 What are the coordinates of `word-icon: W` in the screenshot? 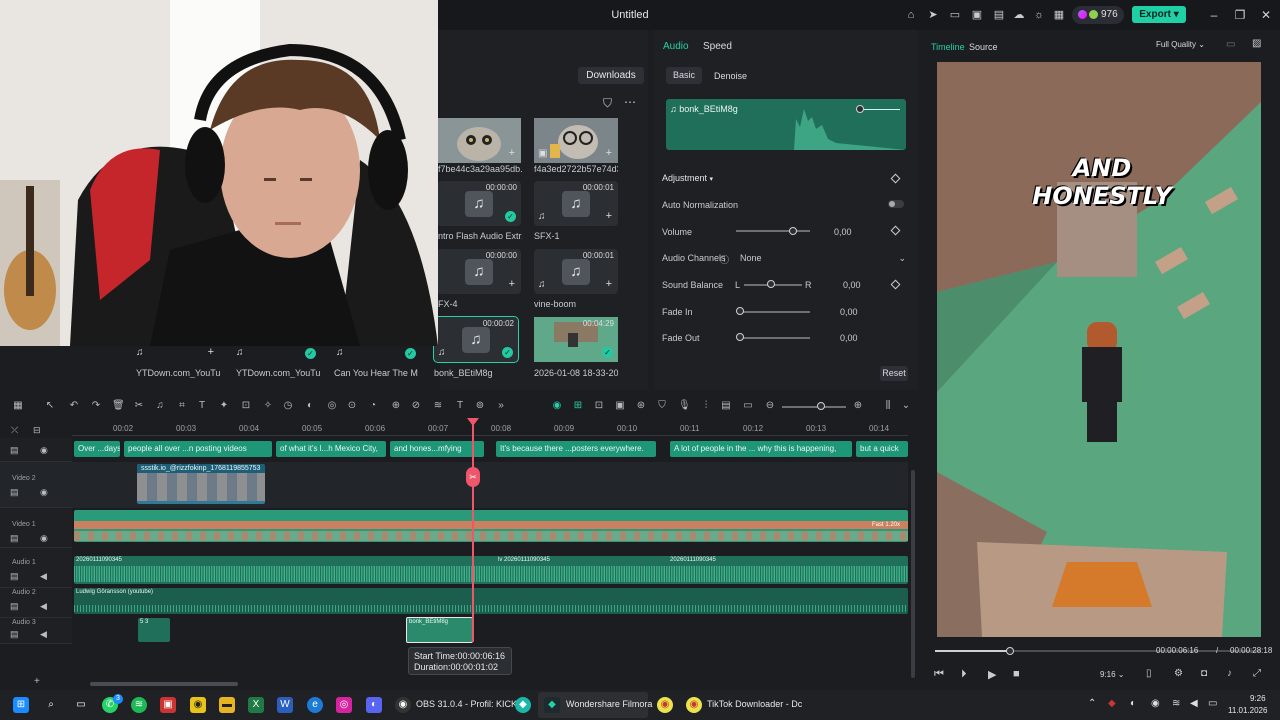 It's located at (285, 705).